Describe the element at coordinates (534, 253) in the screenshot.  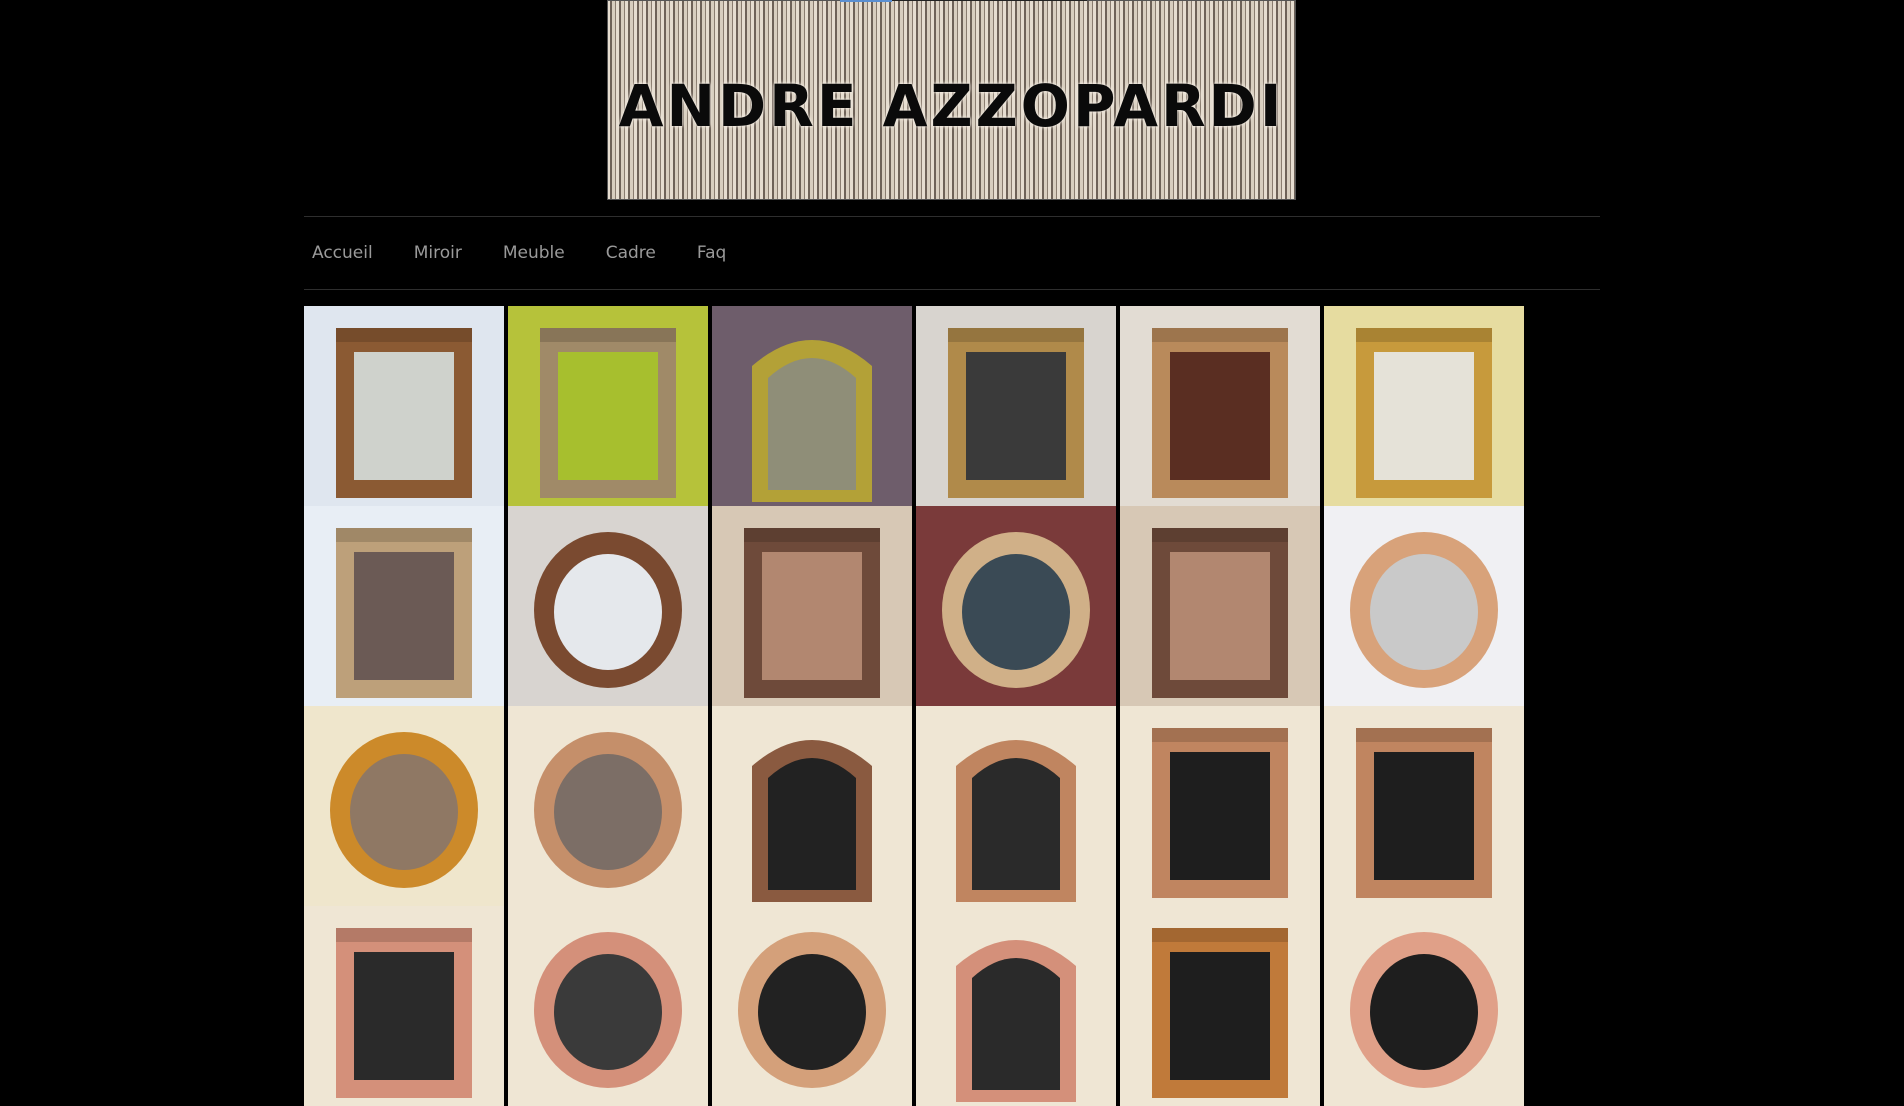
I see `nav-item-meuble: Meuble` at that location.